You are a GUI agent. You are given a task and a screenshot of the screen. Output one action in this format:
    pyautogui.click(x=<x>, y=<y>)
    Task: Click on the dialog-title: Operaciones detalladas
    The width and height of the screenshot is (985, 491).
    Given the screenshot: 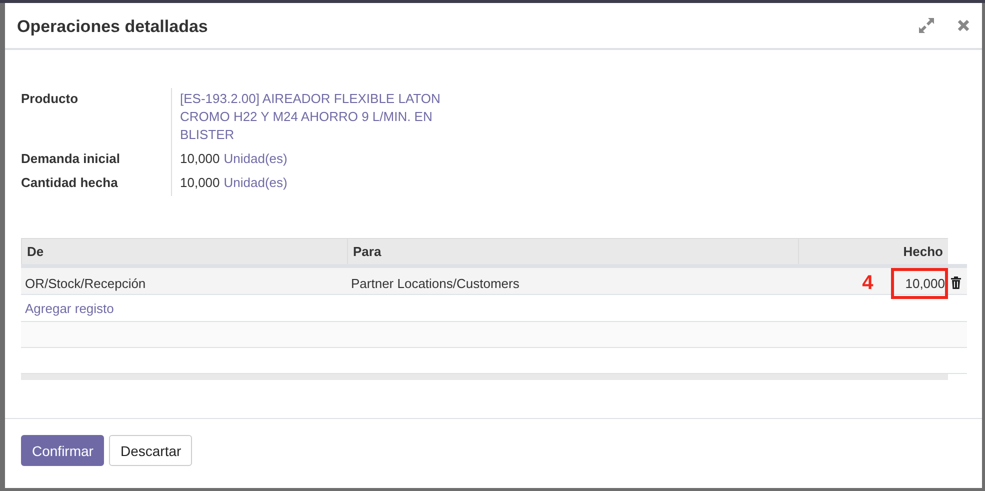 What is the action you would take?
    pyautogui.click(x=113, y=26)
    